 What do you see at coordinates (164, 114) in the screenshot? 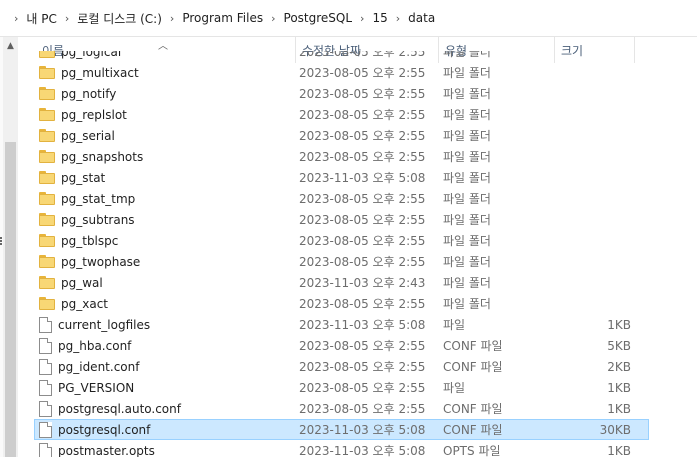
I see `file-name-cell: pg_replslot` at bounding box center [164, 114].